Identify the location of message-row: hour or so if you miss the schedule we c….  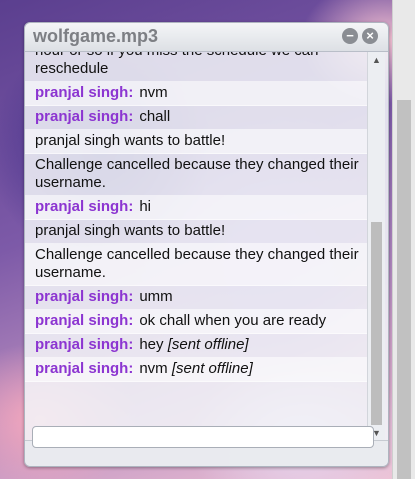
(196, 67).